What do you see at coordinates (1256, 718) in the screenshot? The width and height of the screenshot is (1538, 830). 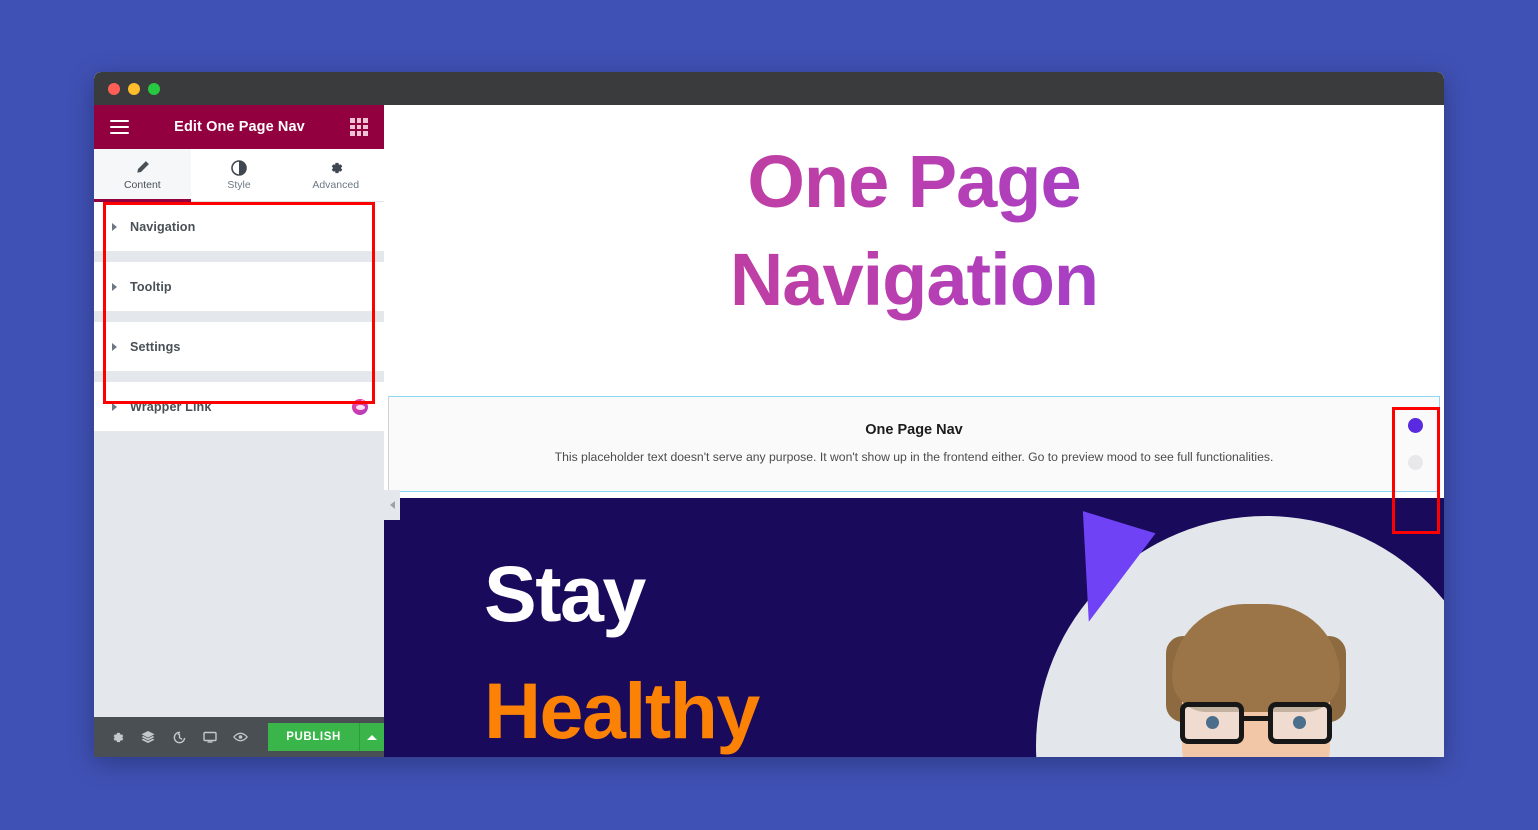 I see `glasses-bridge` at bounding box center [1256, 718].